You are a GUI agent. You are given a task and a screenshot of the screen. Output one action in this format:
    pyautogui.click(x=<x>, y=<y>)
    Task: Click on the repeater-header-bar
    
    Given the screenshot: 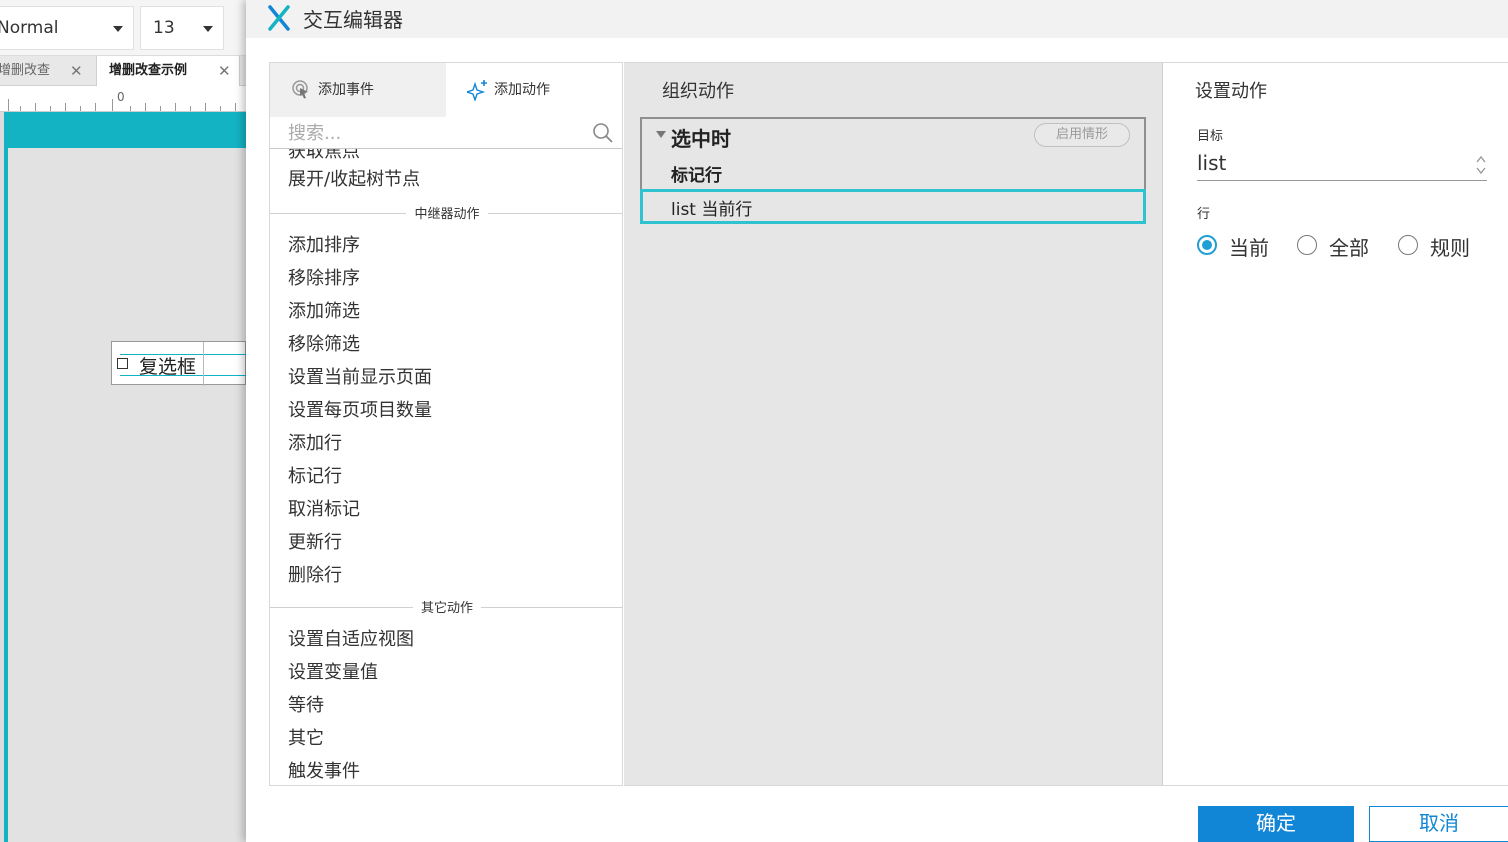 What is the action you would take?
    pyautogui.click(x=125, y=130)
    